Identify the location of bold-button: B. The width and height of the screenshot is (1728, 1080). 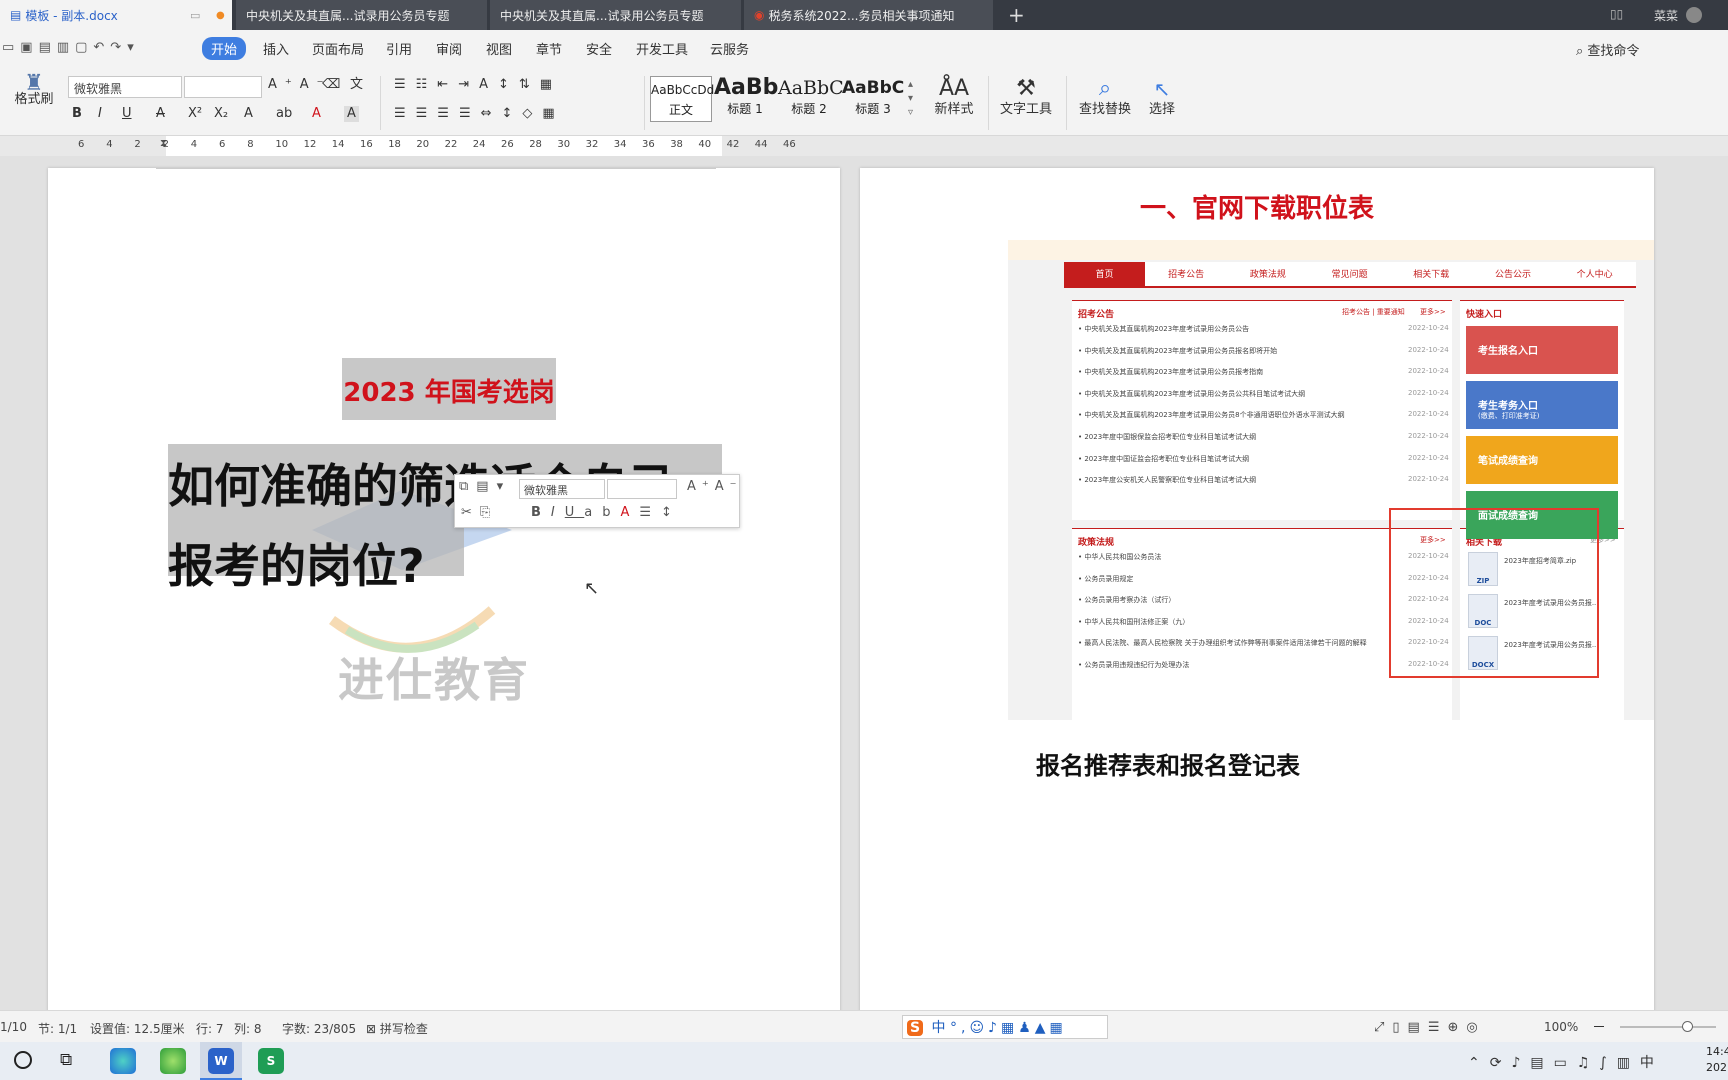
(77, 114).